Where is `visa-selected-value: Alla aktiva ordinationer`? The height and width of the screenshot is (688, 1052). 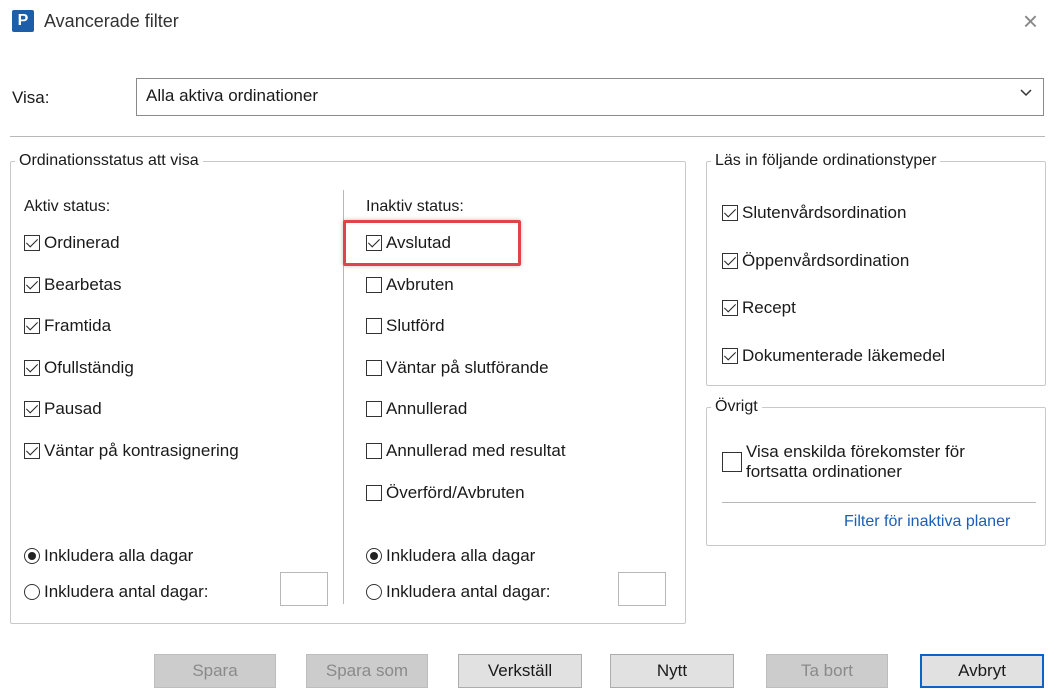
visa-selected-value: Alla aktiva ordinationer is located at coordinates (232, 95).